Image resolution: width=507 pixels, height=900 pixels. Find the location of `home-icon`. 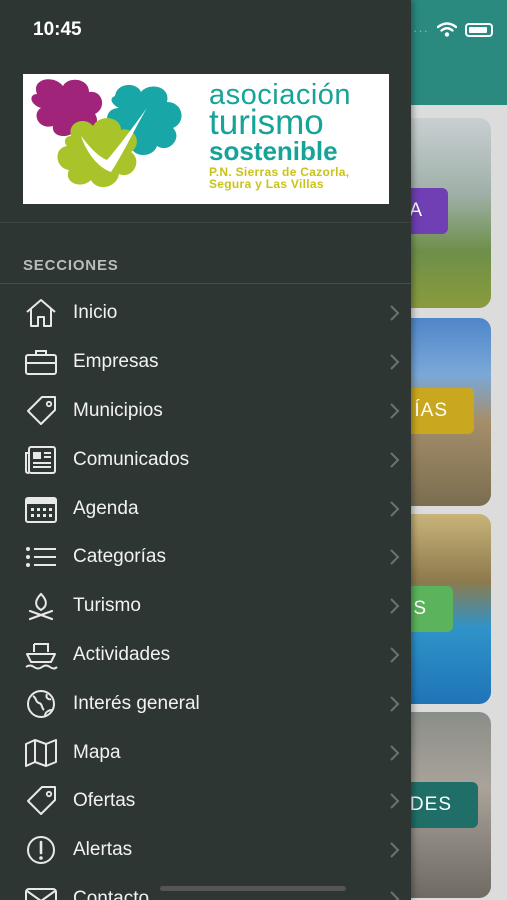

home-icon is located at coordinates (41, 313).